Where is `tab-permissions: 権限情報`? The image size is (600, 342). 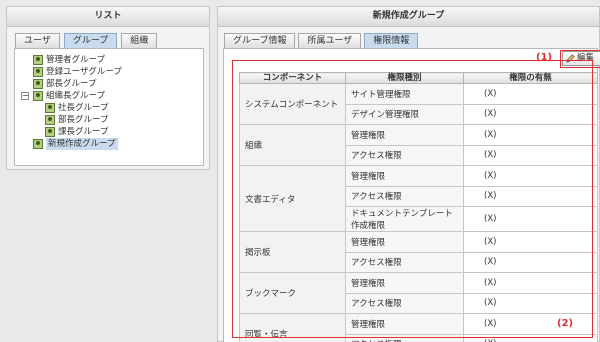 tab-permissions: 権限情報 is located at coordinates (391, 40).